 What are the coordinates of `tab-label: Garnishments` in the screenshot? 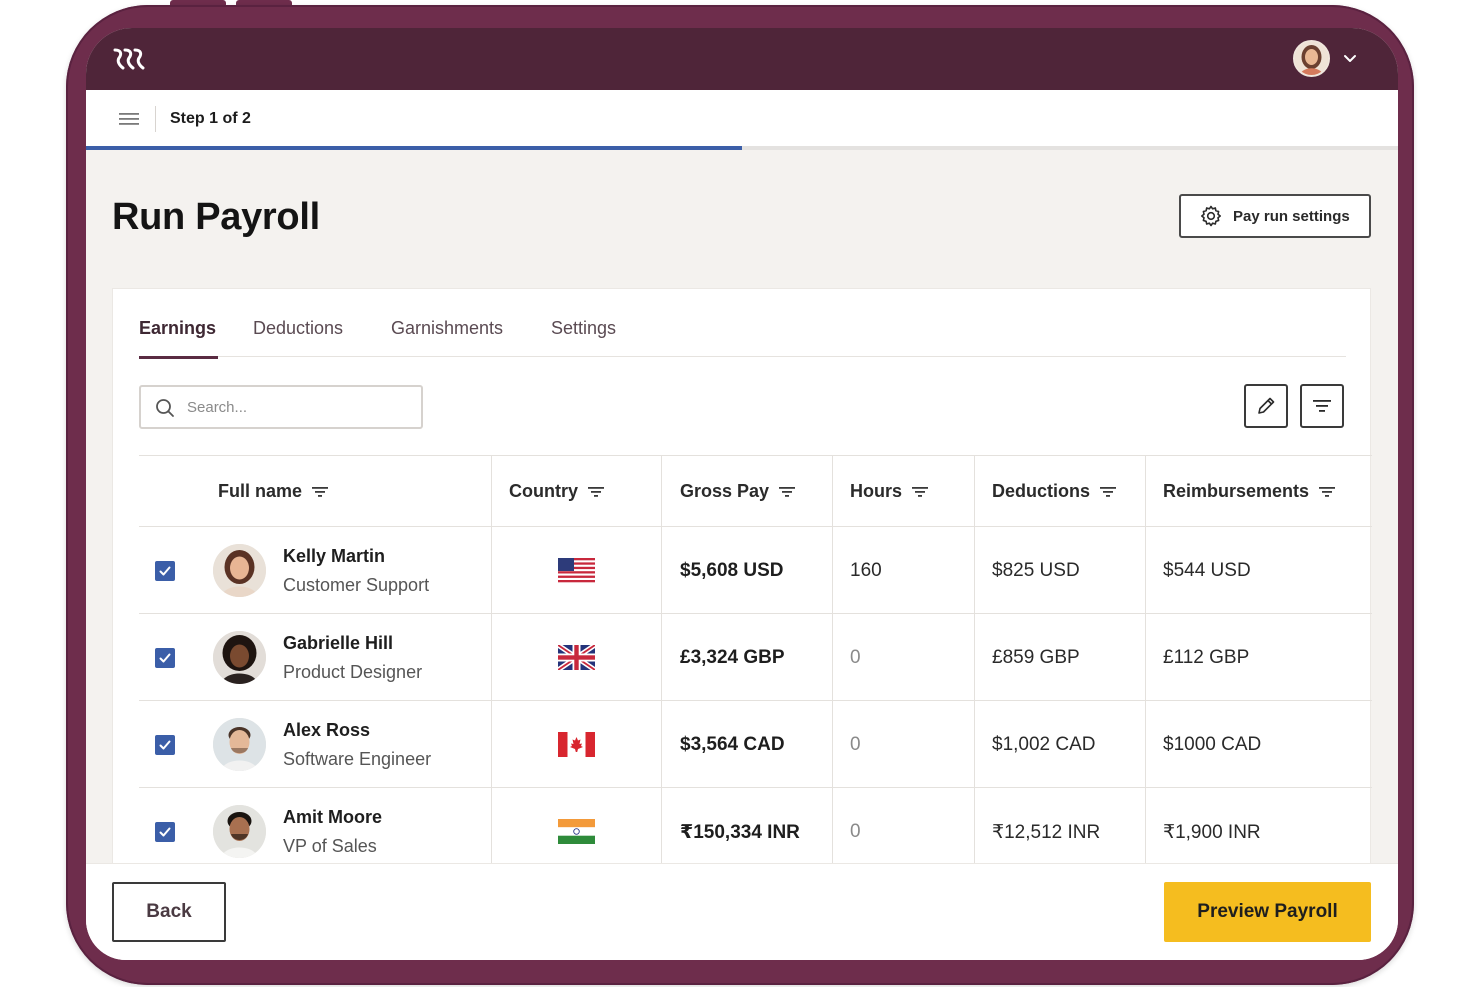 It's located at (447, 328).